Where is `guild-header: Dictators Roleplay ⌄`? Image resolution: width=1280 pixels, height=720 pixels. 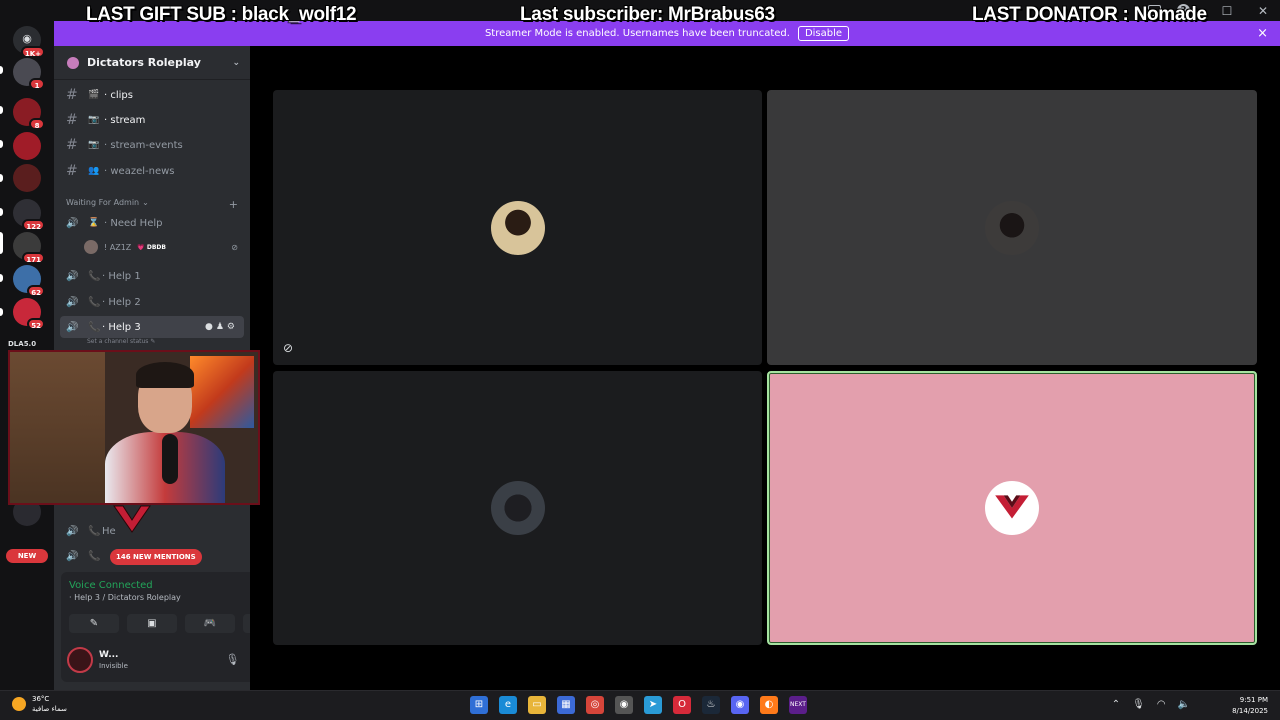 guild-header: Dictators Roleplay ⌄ is located at coordinates (152, 63).